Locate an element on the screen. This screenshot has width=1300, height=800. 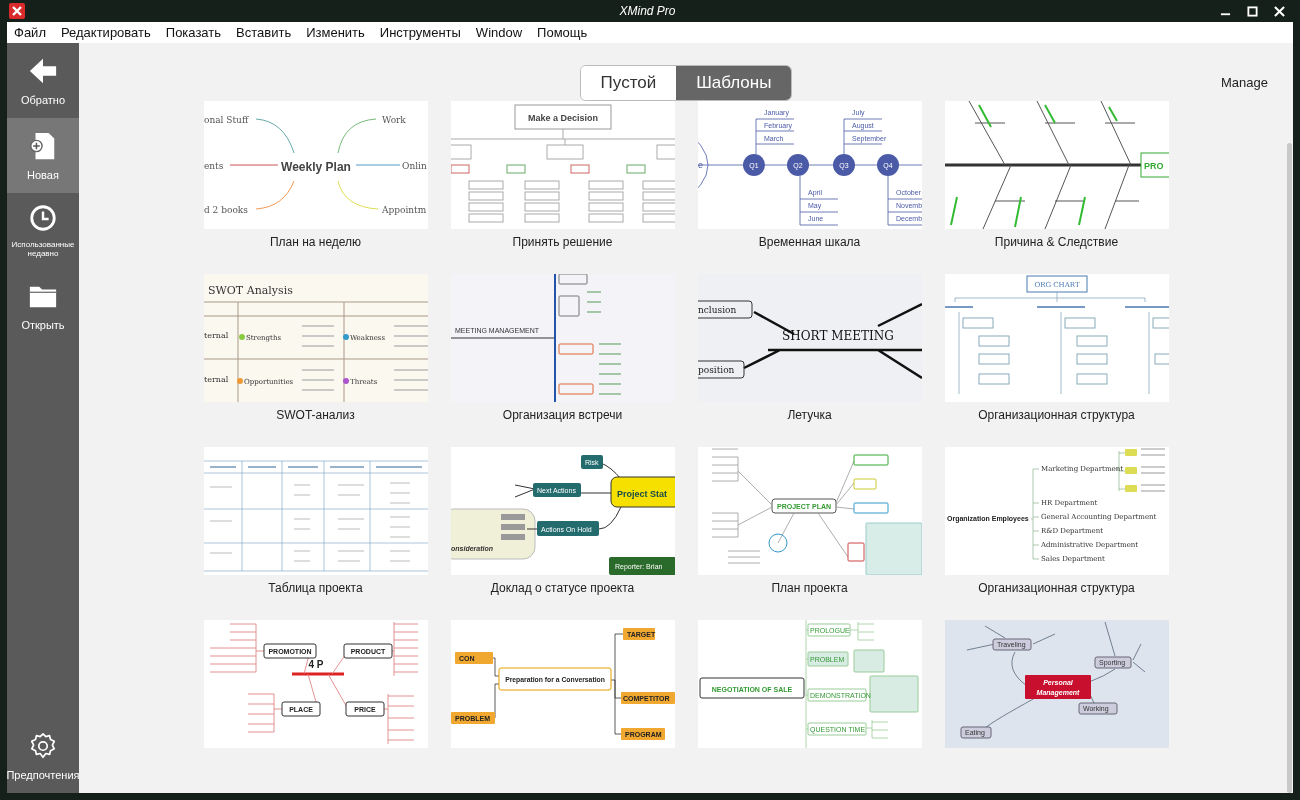
template-name: План проекта is located at coordinates (809, 588).